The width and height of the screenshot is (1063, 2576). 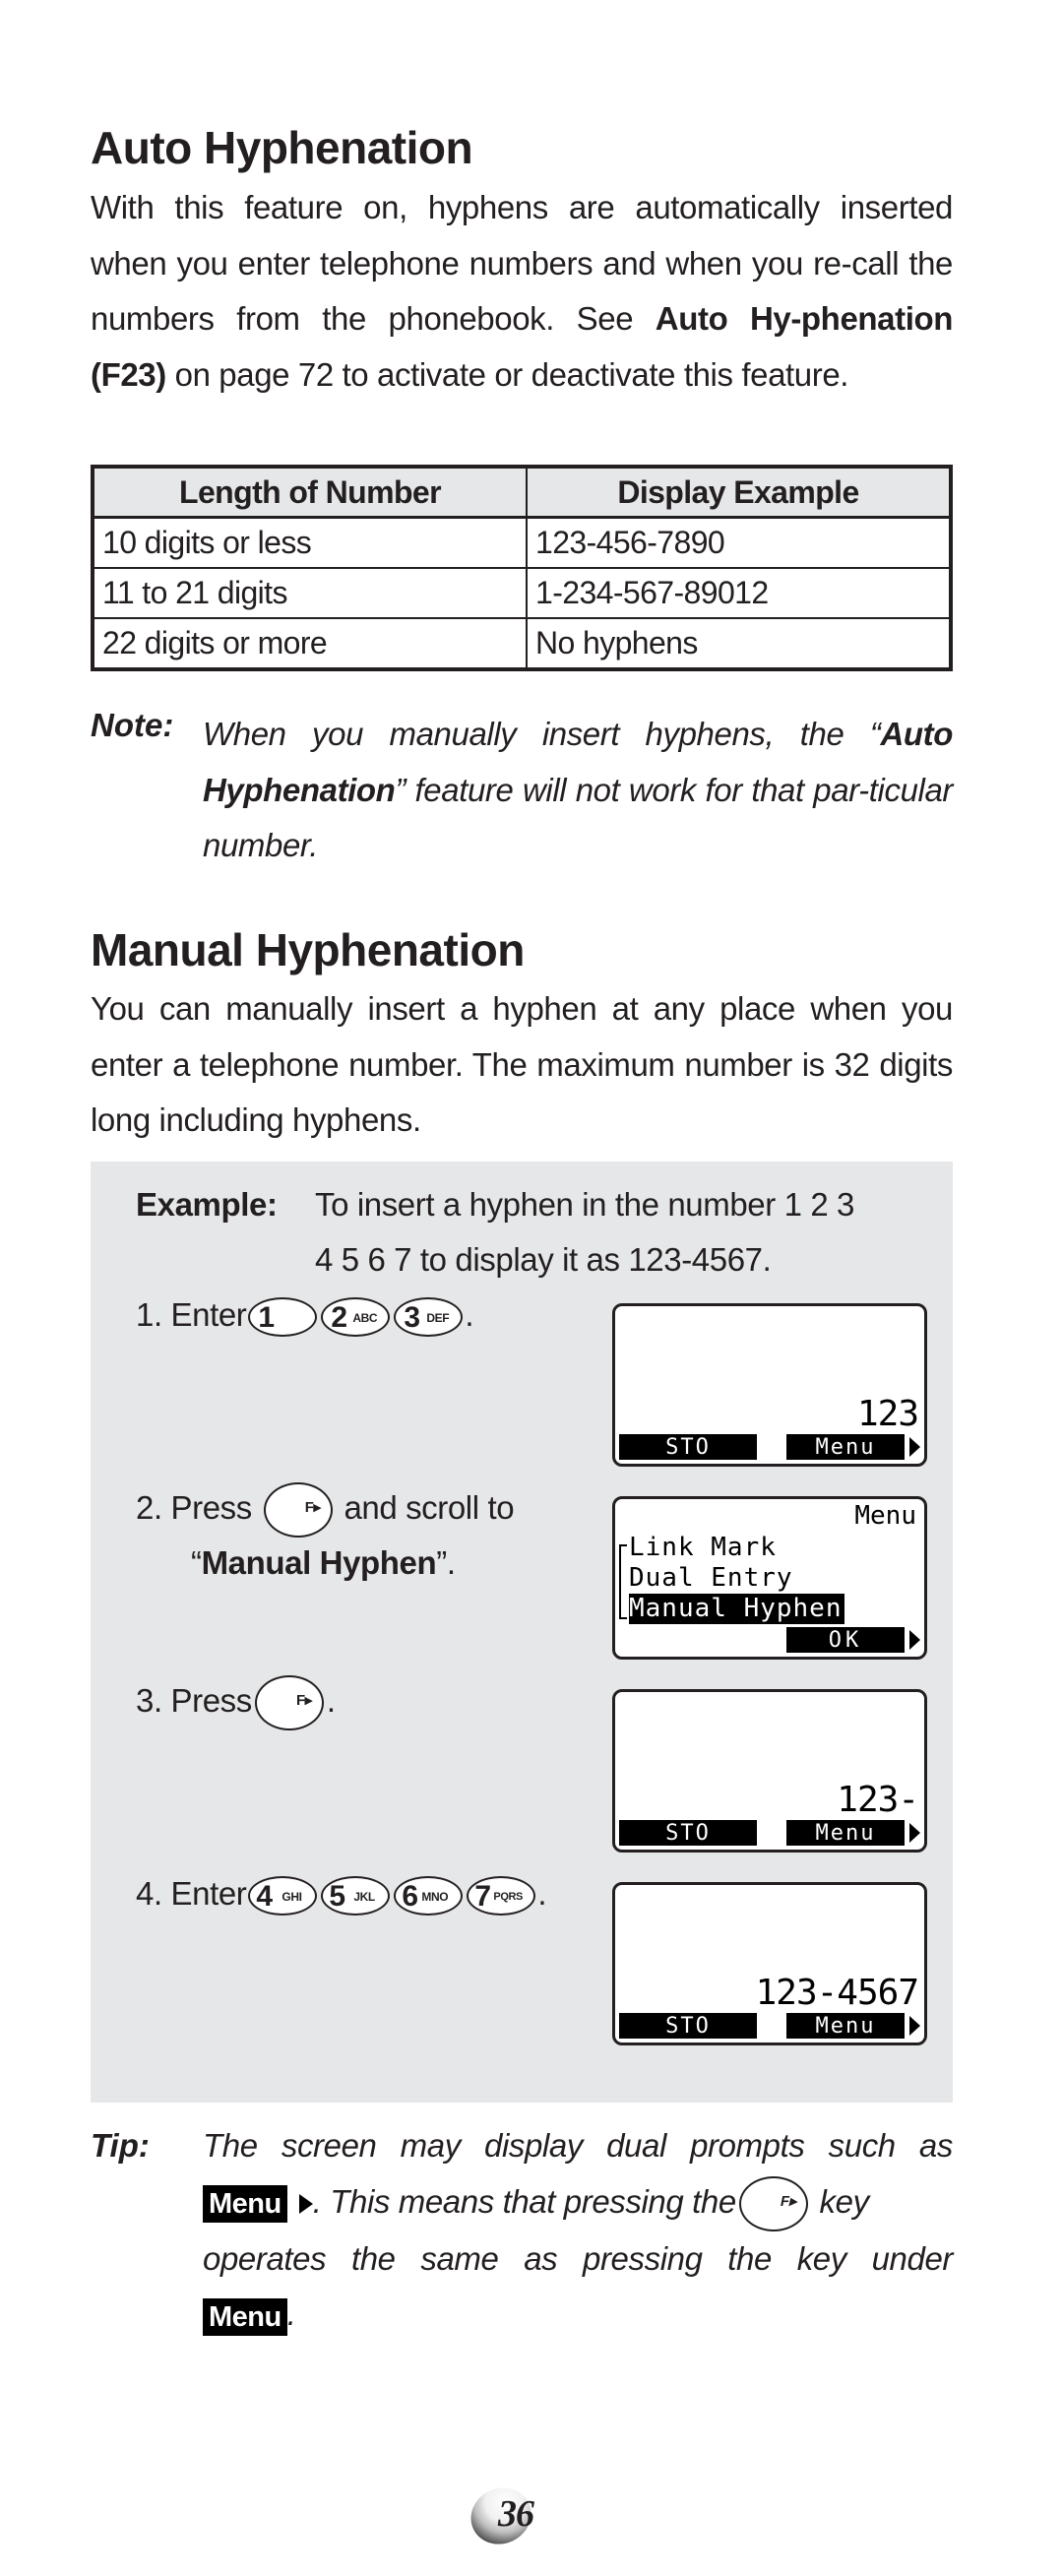 I want to click on lcd-screen-step-4: 123-4567 STO Menu, so click(x=769, y=1963).